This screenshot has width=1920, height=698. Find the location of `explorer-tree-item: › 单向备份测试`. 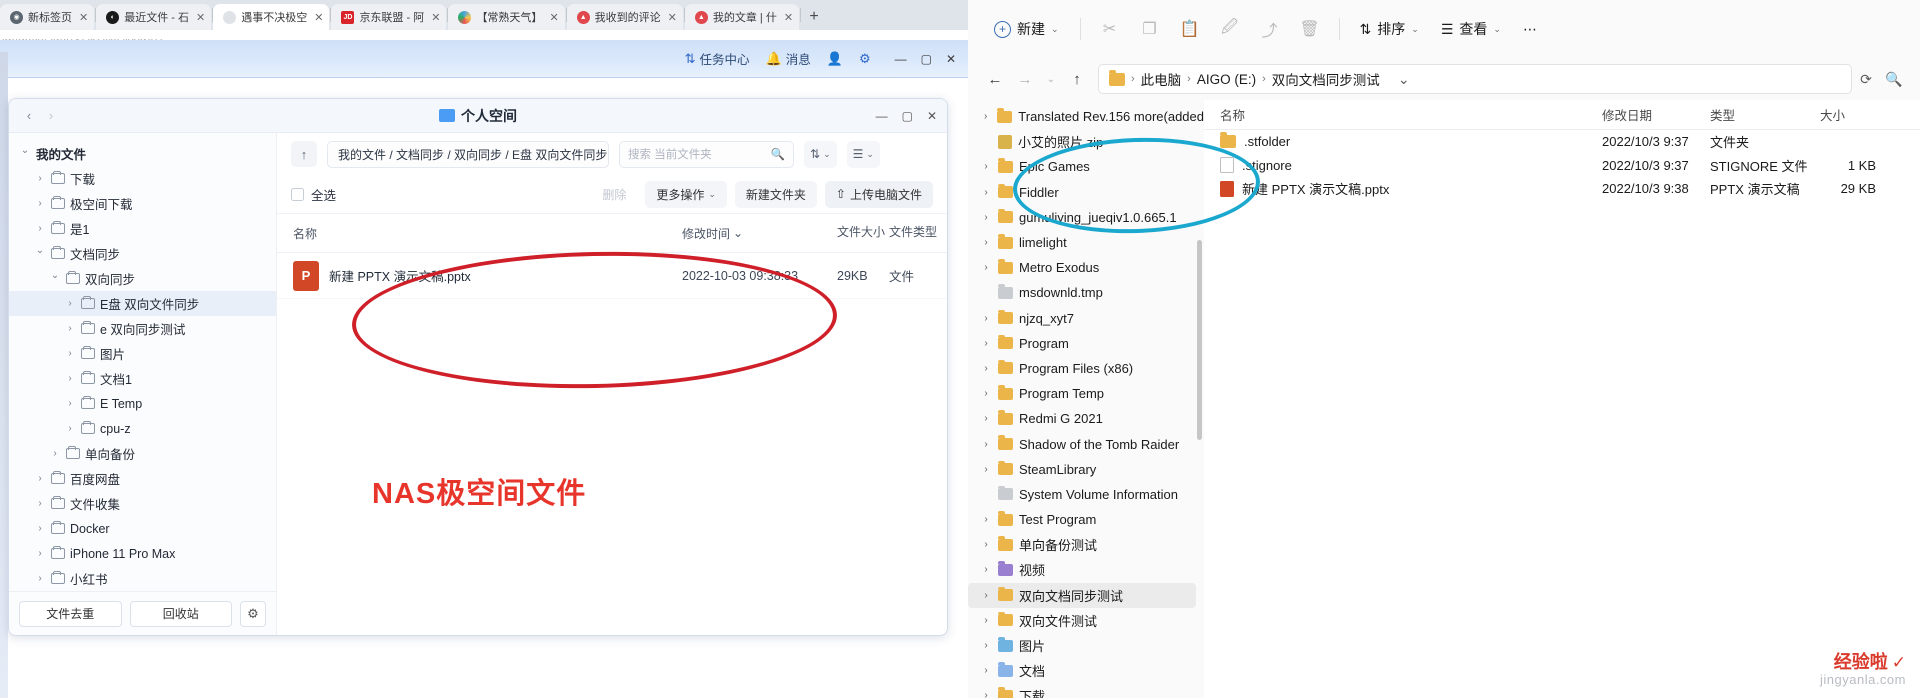

explorer-tree-item: › 单向备份测试 is located at coordinates (1086, 544).